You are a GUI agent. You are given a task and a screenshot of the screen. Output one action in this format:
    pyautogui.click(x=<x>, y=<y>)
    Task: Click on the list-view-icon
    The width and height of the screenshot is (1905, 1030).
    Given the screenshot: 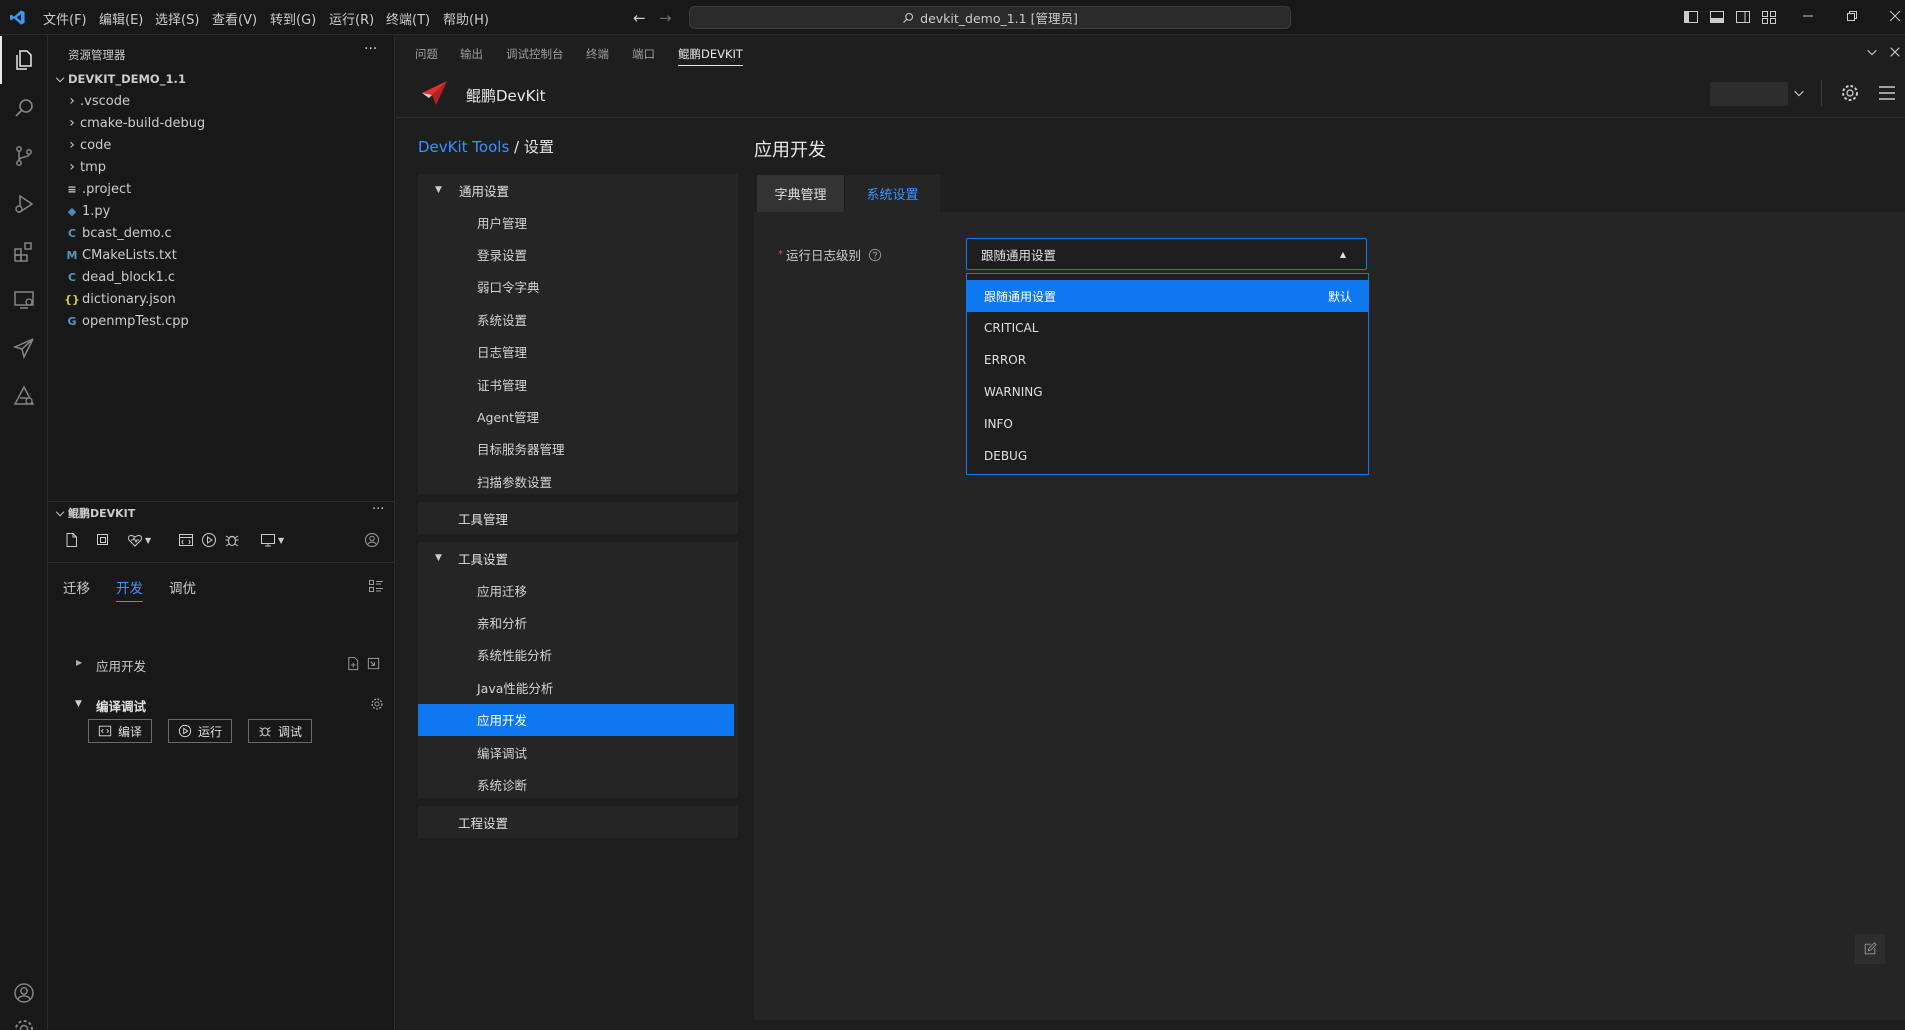 What is the action you would take?
    pyautogui.click(x=376, y=586)
    